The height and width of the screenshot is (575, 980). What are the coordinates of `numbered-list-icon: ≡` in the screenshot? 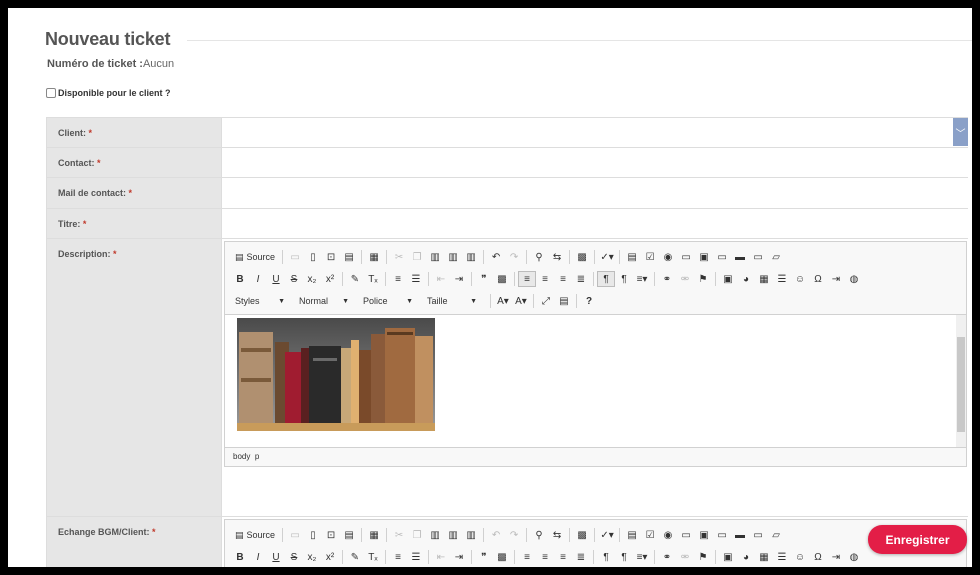 It's located at (398, 279).